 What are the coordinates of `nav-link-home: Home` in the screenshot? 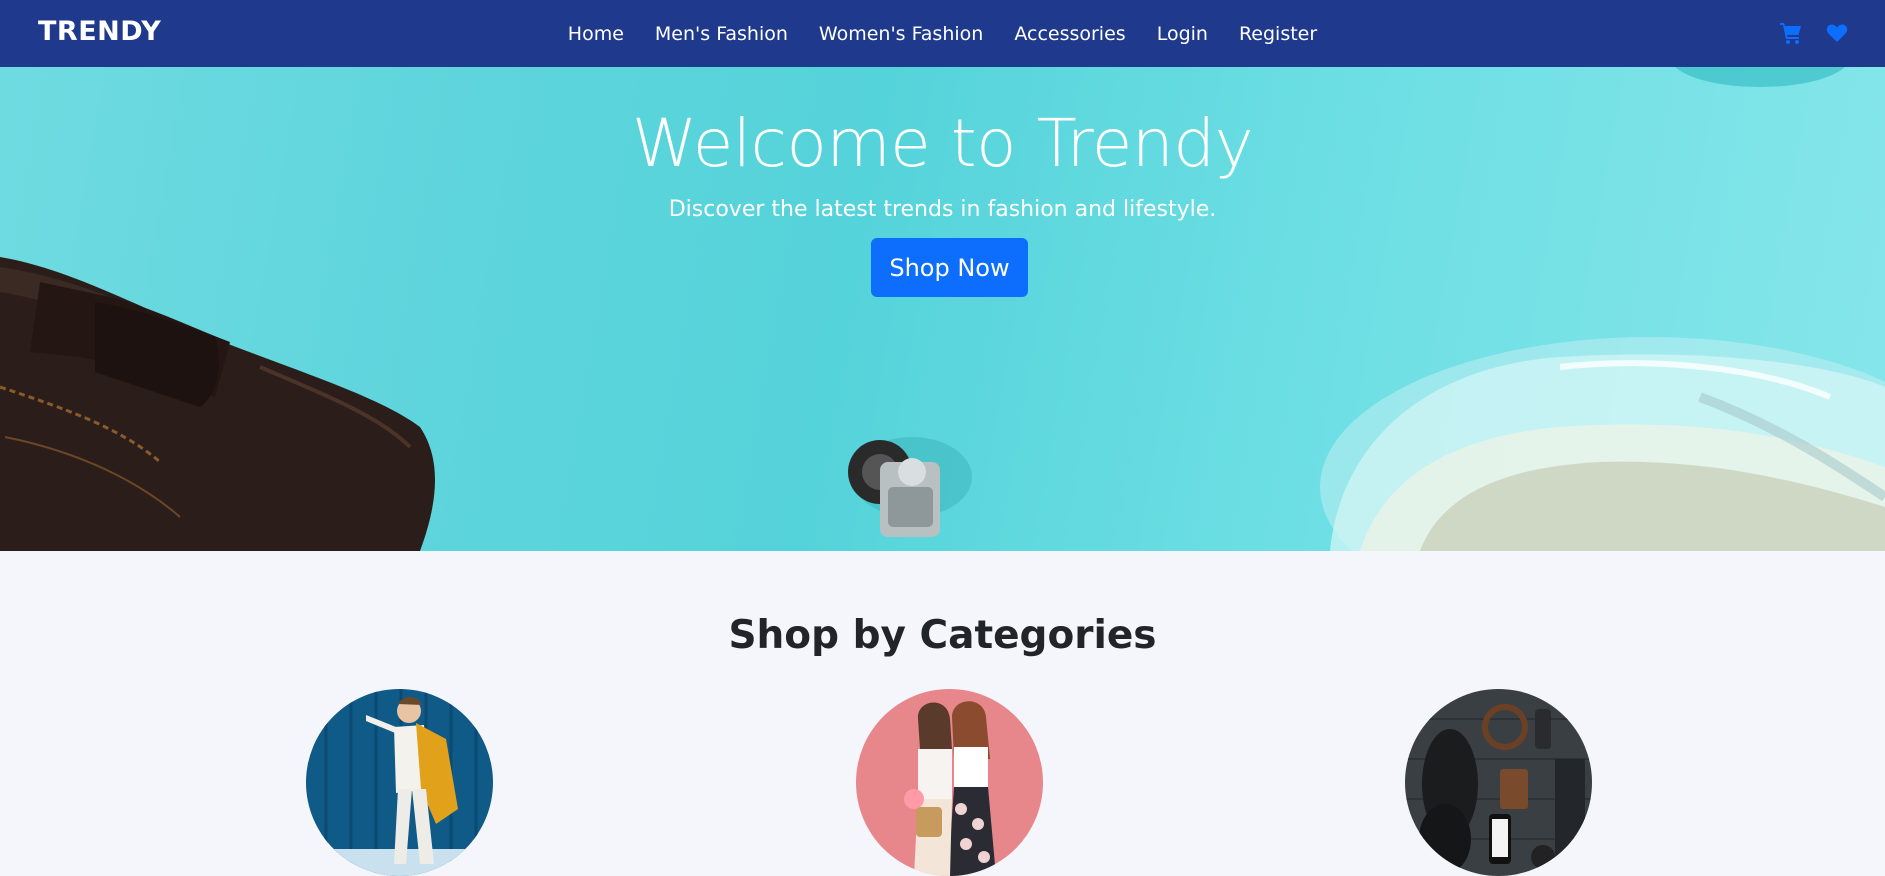 It's located at (595, 34).